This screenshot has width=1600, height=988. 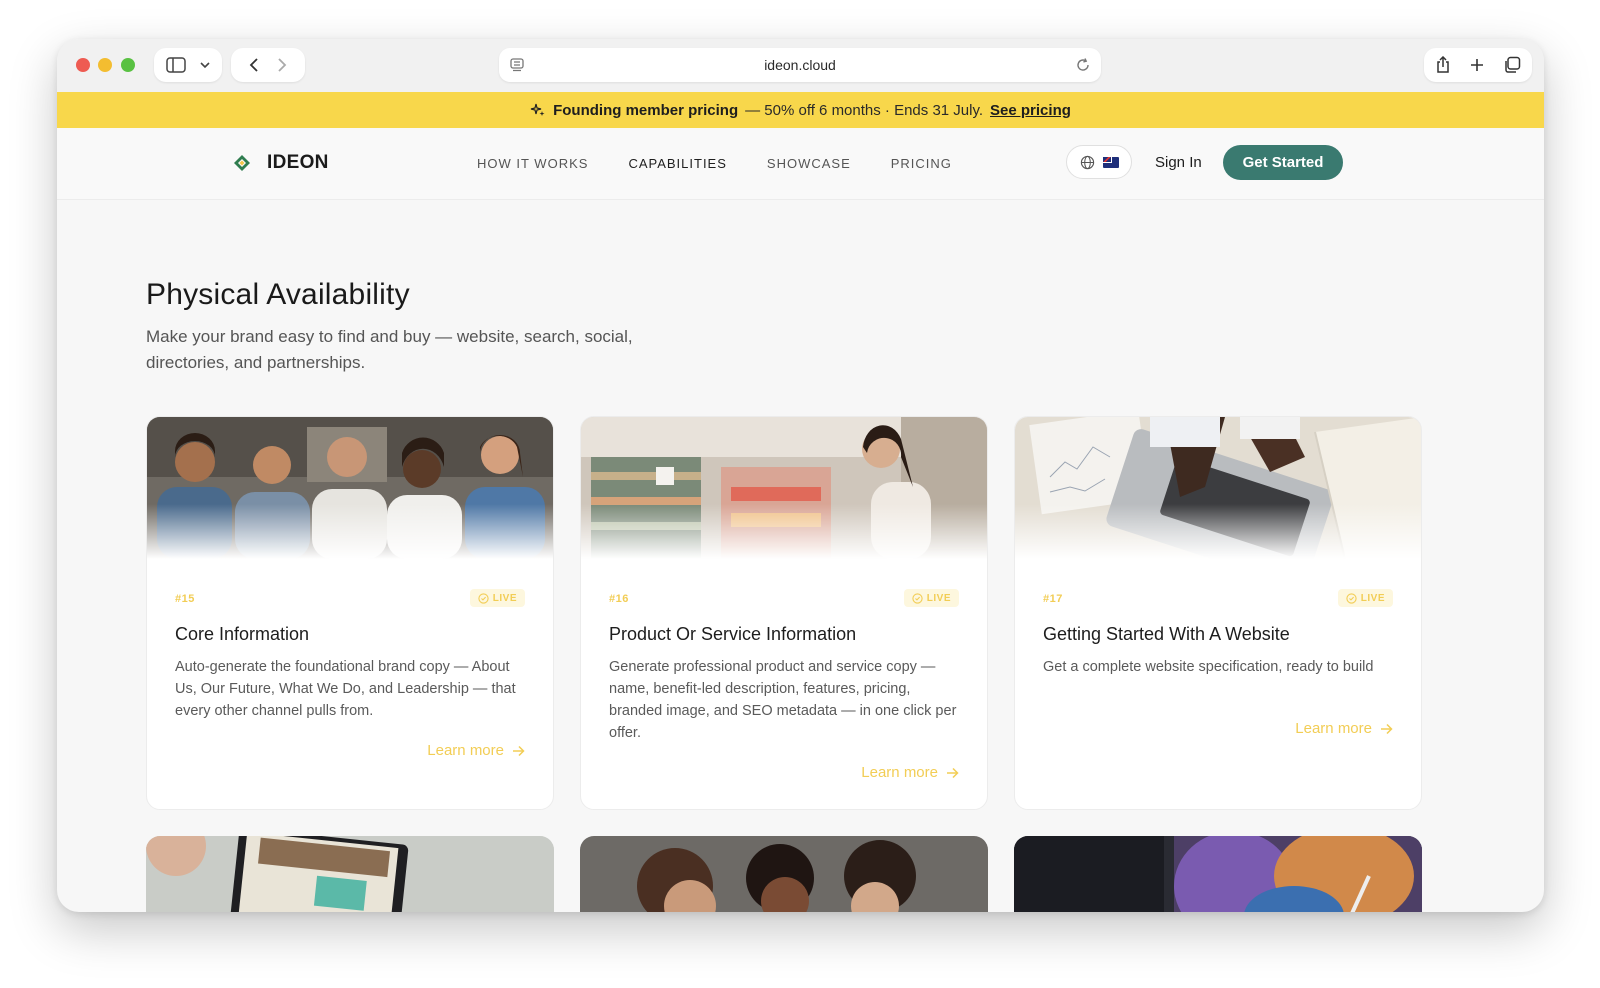 I want to click on sidebar-icon, so click(x=176, y=65).